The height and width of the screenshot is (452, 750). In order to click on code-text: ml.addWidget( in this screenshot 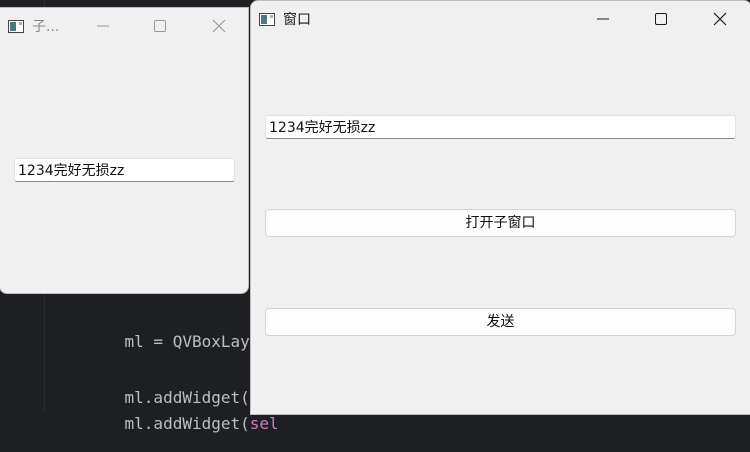, I will do `click(187, 423)`.